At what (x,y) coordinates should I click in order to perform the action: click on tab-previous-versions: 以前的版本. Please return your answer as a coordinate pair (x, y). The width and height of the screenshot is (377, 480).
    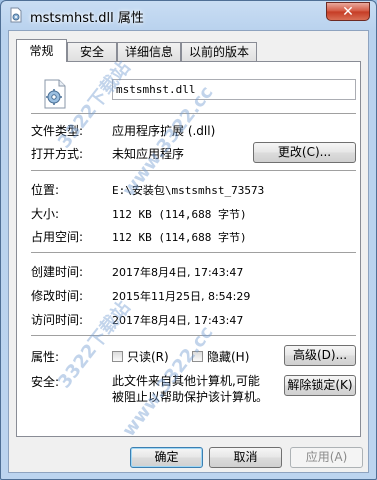
    Looking at the image, I should click on (219, 51).